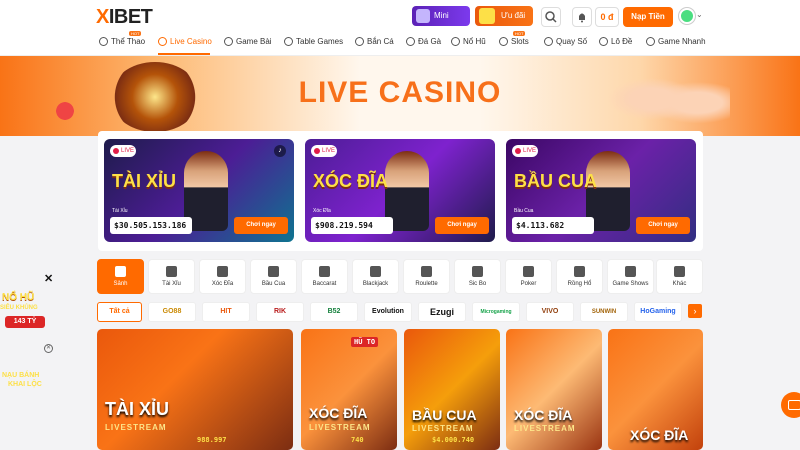 The height and width of the screenshot is (450, 800). I want to click on chat-icon, so click(790, 405).